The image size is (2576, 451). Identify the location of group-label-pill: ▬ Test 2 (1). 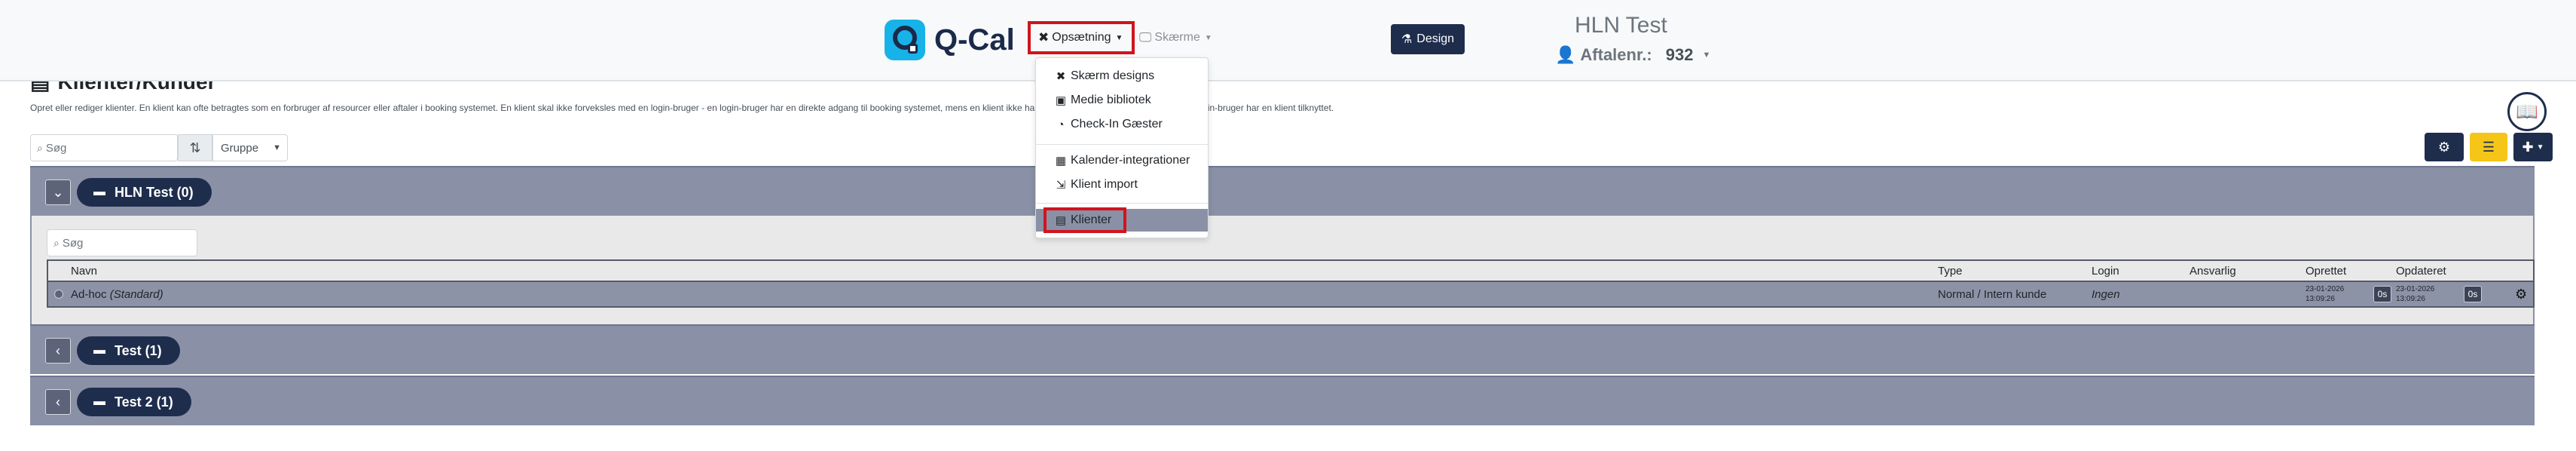
(134, 402).